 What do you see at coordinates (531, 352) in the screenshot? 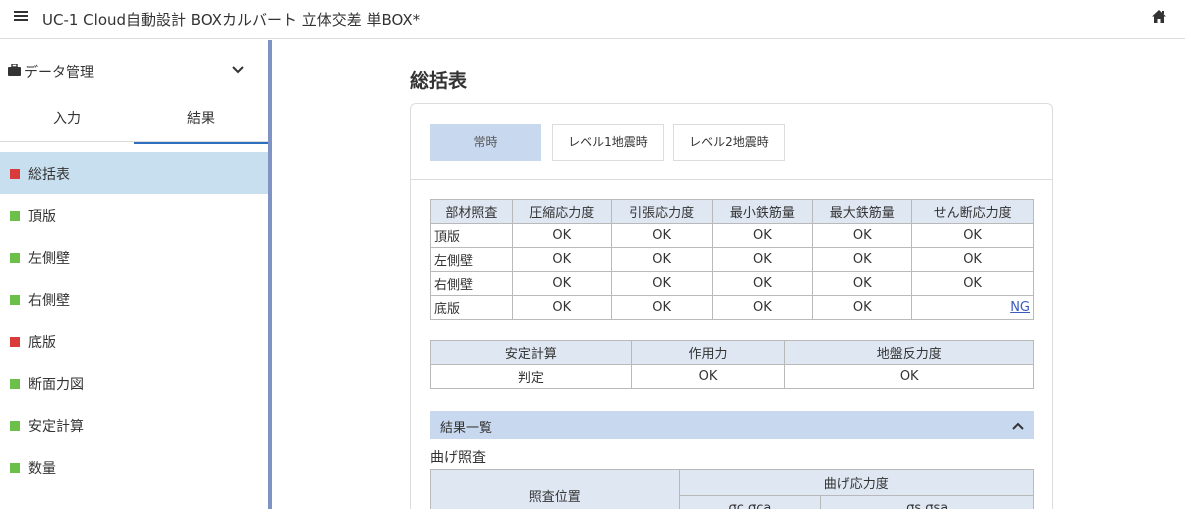
I see `column-header: 安定計算` at bounding box center [531, 352].